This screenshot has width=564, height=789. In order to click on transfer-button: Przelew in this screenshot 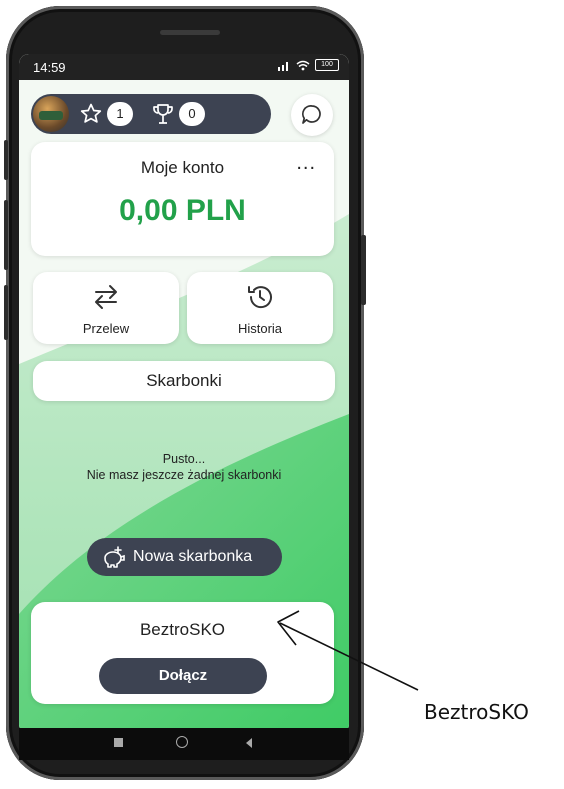, I will do `click(106, 308)`.